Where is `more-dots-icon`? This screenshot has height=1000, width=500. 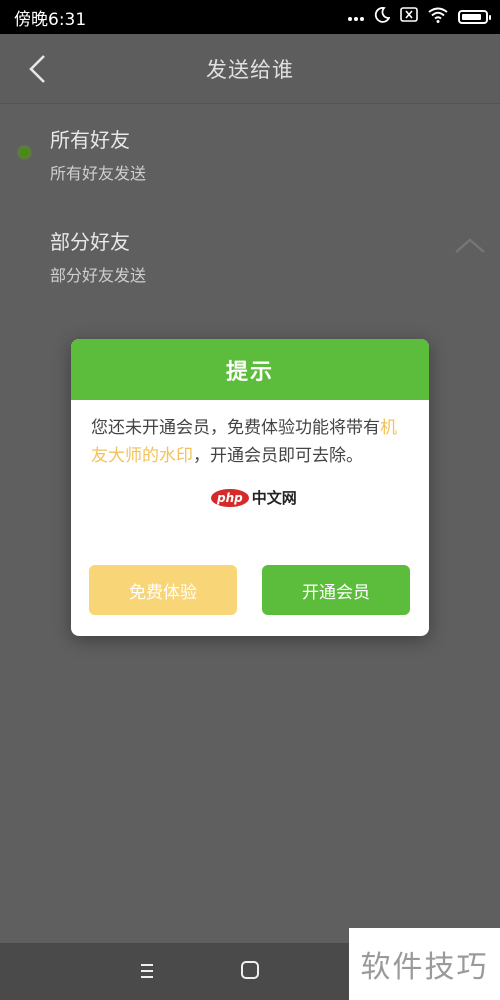
more-dots-icon is located at coordinates (356, 17).